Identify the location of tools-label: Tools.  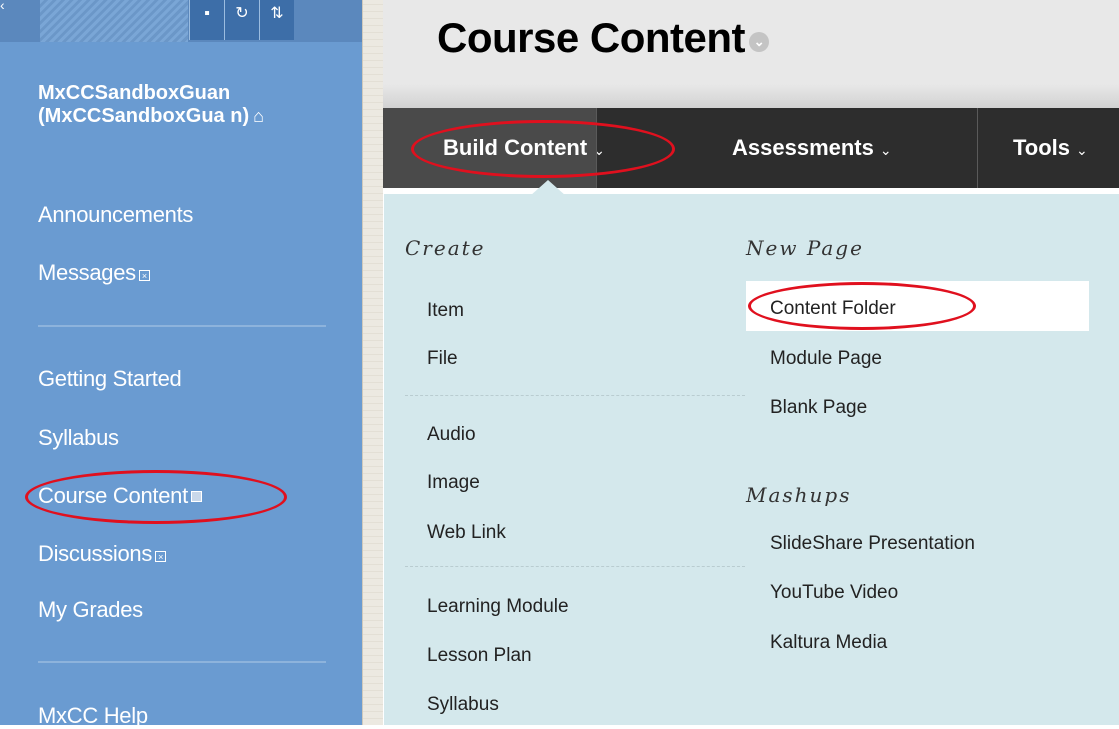
(1042, 147).